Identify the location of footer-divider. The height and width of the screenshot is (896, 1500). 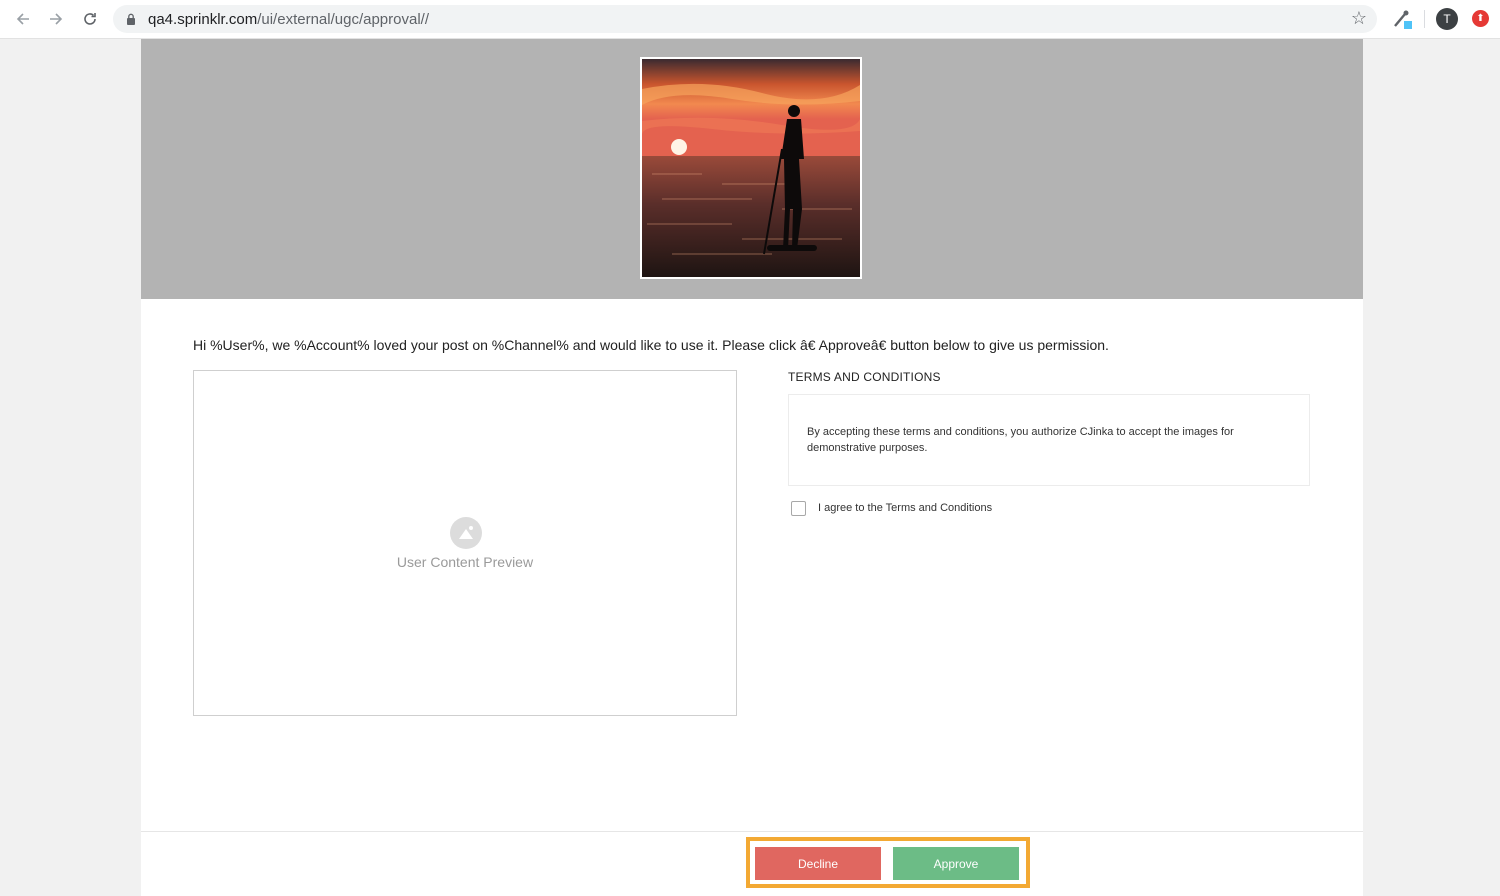
(752, 831).